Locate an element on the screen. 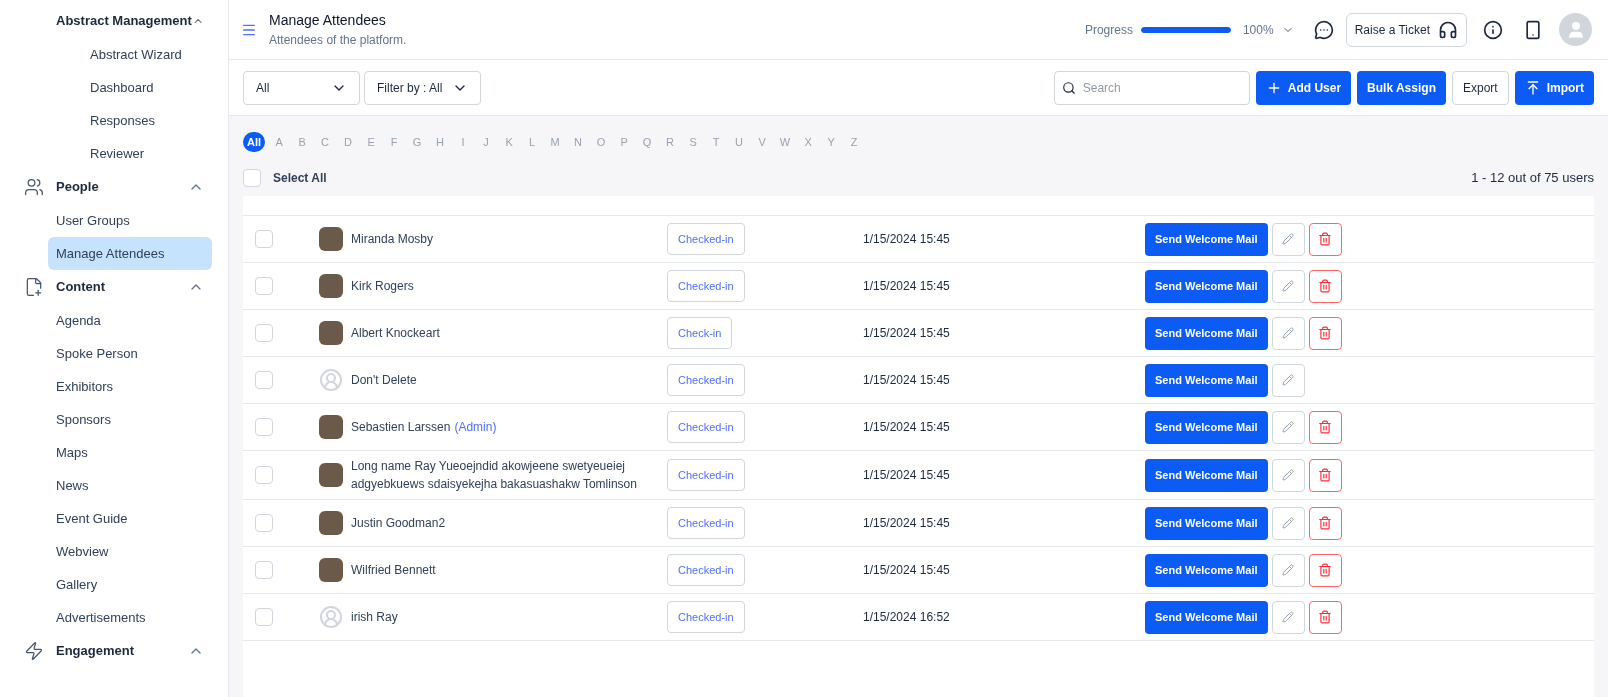 Image resolution: width=1608 pixels, height=697 pixels. sidebar-item: Exhibitors is located at coordinates (130, 386).